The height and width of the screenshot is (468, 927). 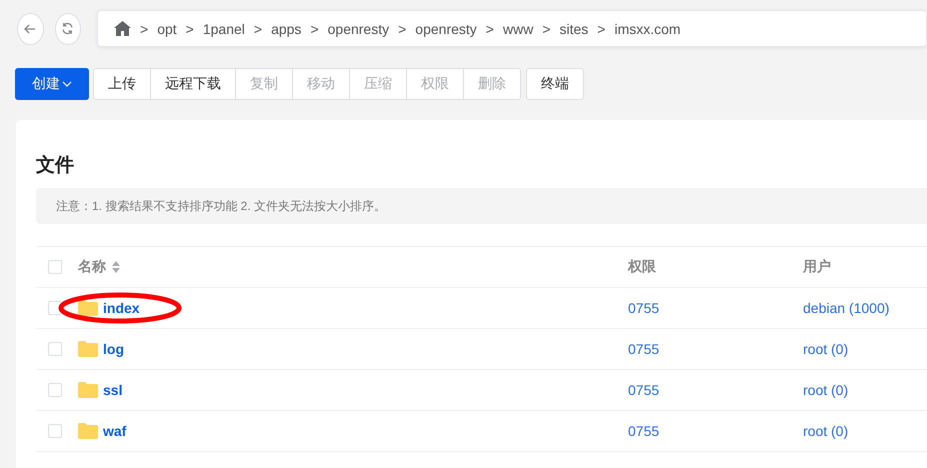 I want to click on notice-text: 注意：1. 搜索结果不支持排序功能 2. 文件夹无法按大小排序。, so click(x=221, y=206).